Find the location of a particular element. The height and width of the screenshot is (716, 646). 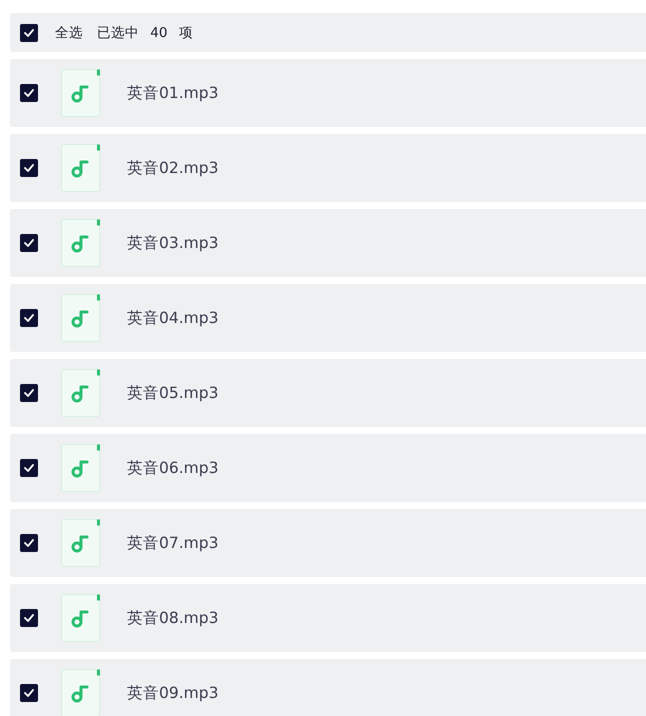

selection-count: 已选中 40 项 is located at coordinates (145, 33).